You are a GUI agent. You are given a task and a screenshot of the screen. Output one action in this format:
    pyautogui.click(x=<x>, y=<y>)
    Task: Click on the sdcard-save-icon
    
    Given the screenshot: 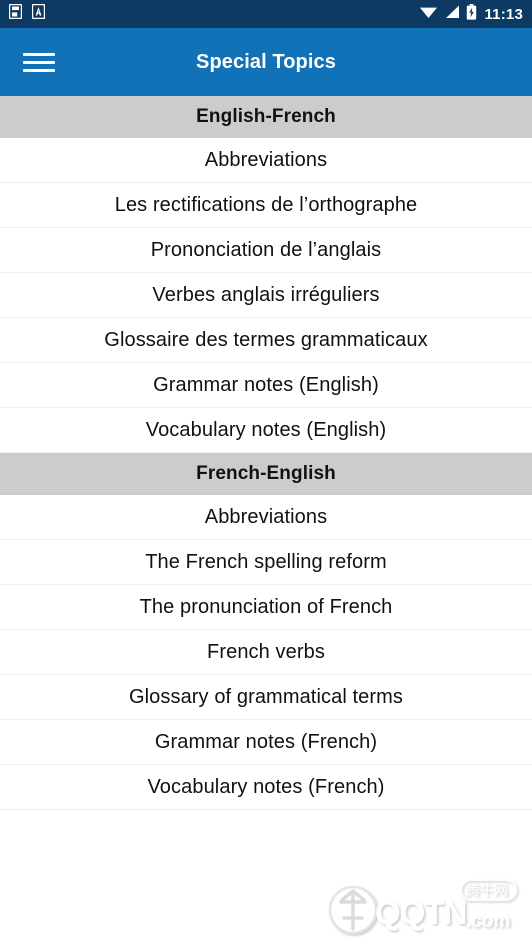 What is the action you would take?
    pyautogui.click(x=15, y=13)
    